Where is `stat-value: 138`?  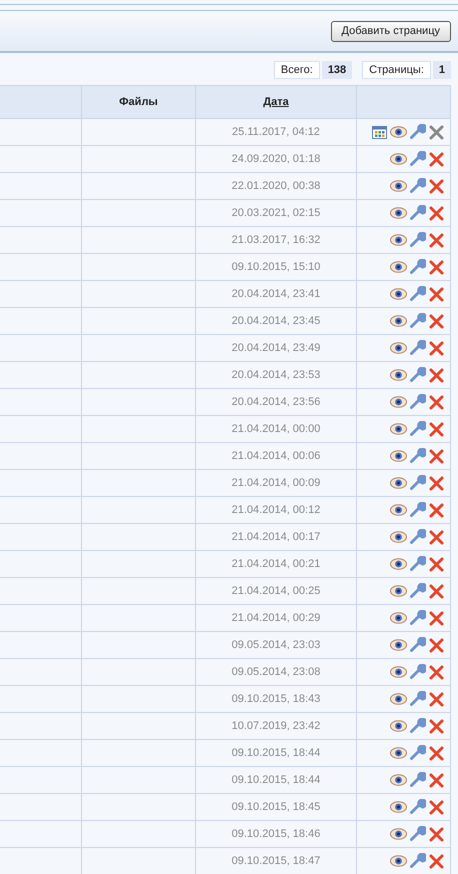
stat-value: 138 is located at coordinates (337, 70).